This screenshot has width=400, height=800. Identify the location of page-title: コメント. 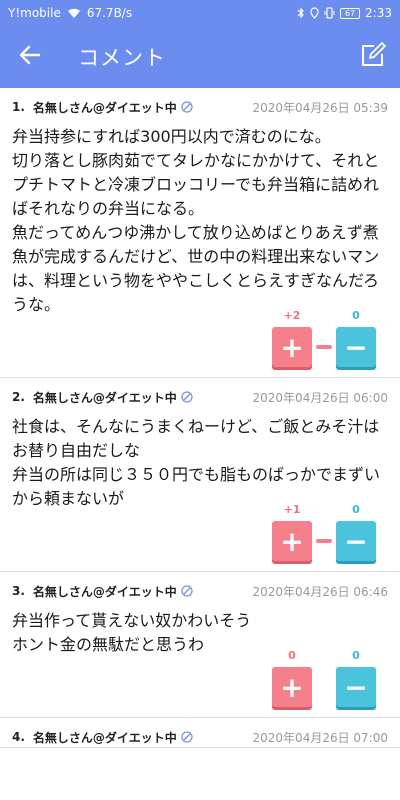
(122, 58).